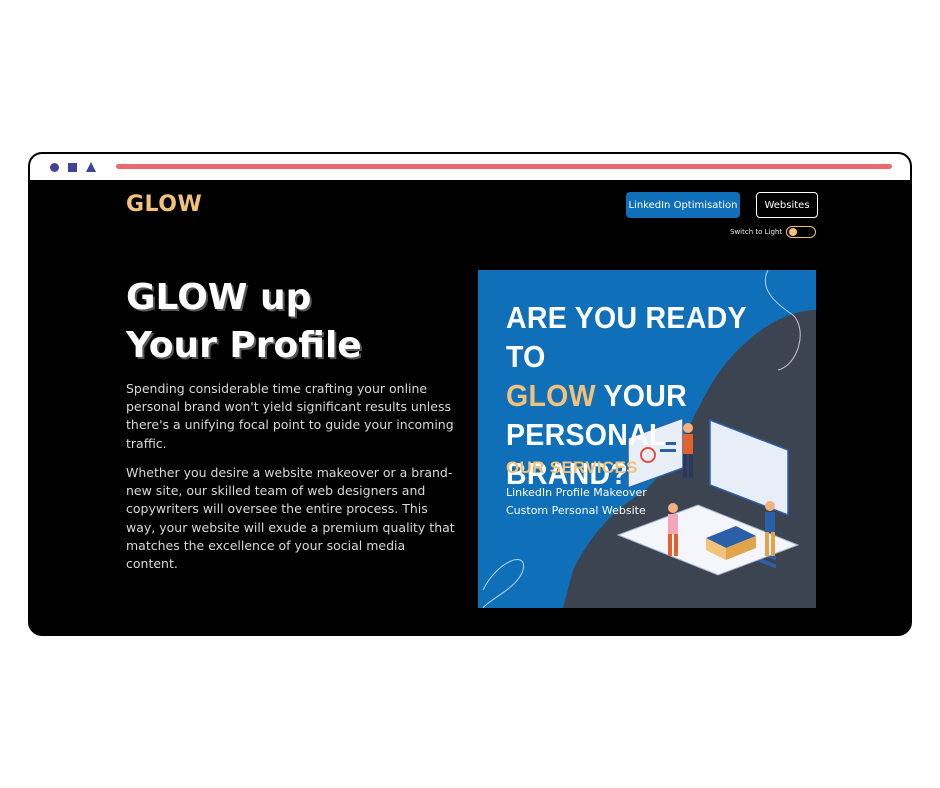  What do you see at coordinates (503, 583) in the screenshot?
I see `curve-line-bottom` at bounding box center [503, 583].